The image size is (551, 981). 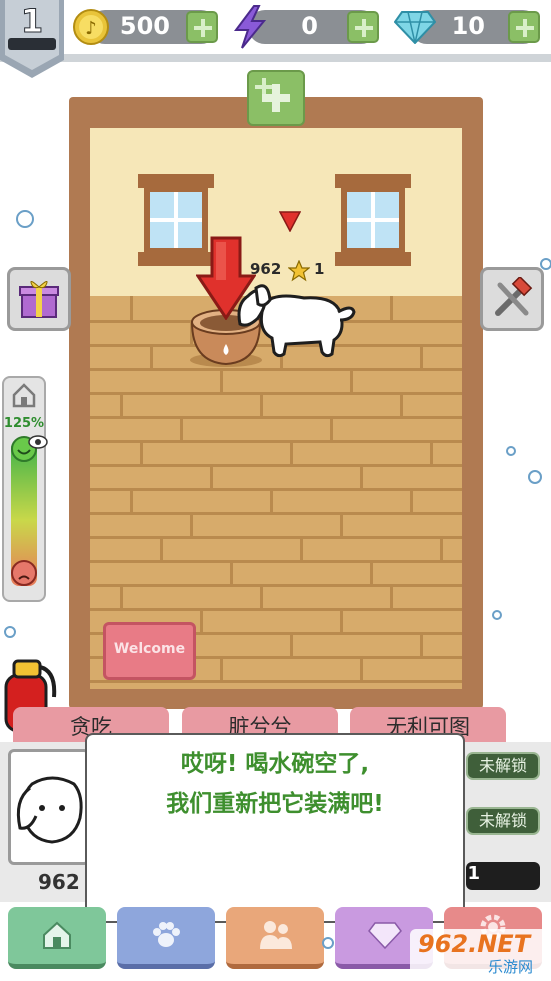 I want to click on hint-arrow-icon, so click(x=226, y=278).